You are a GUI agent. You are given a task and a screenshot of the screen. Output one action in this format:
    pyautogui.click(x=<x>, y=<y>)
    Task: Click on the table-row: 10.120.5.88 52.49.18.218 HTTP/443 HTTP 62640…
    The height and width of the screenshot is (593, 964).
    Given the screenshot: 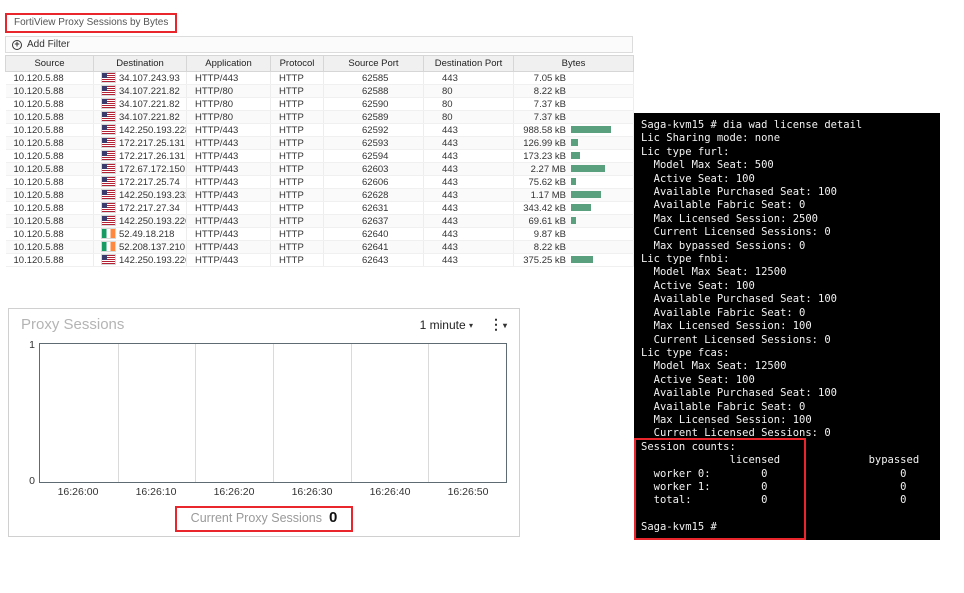 What is the action you would take?
    pyautogui.click(x=319, y=234)
    